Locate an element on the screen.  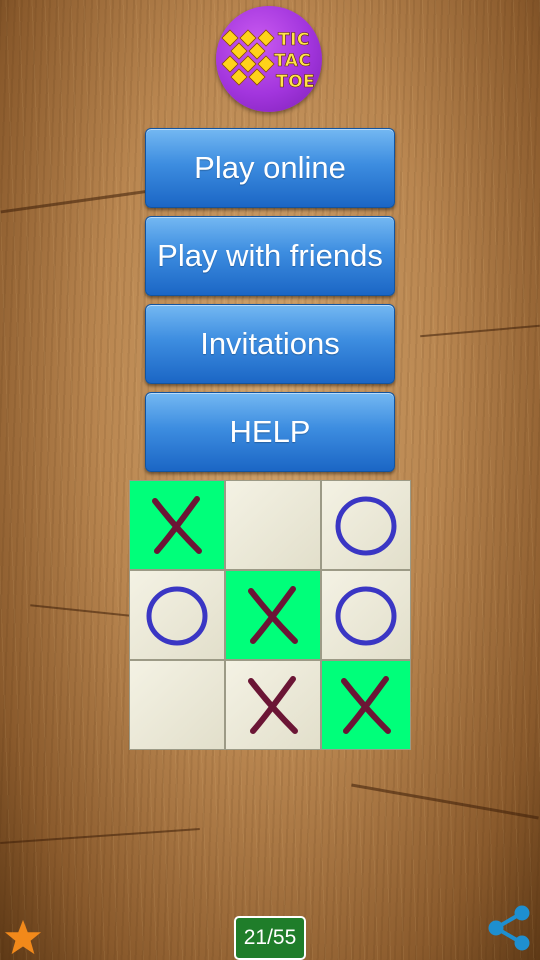
logo-text-tic: TIC is located at coordinates (294, 40).